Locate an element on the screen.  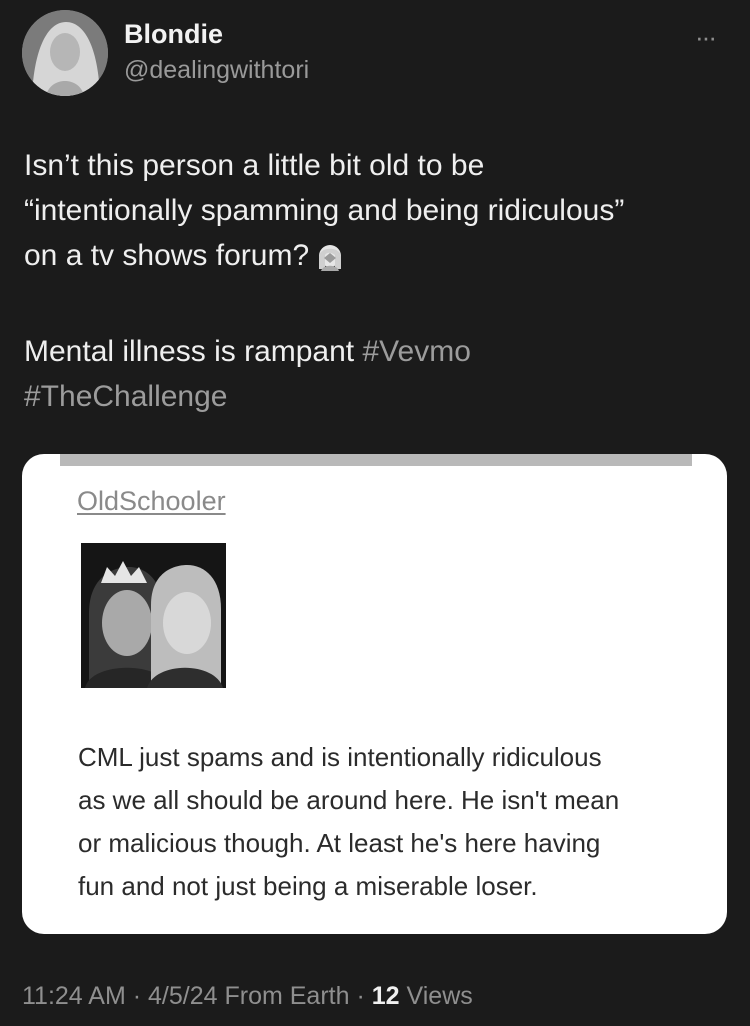
display-name: Blondie is located at coordinates (173, 34).